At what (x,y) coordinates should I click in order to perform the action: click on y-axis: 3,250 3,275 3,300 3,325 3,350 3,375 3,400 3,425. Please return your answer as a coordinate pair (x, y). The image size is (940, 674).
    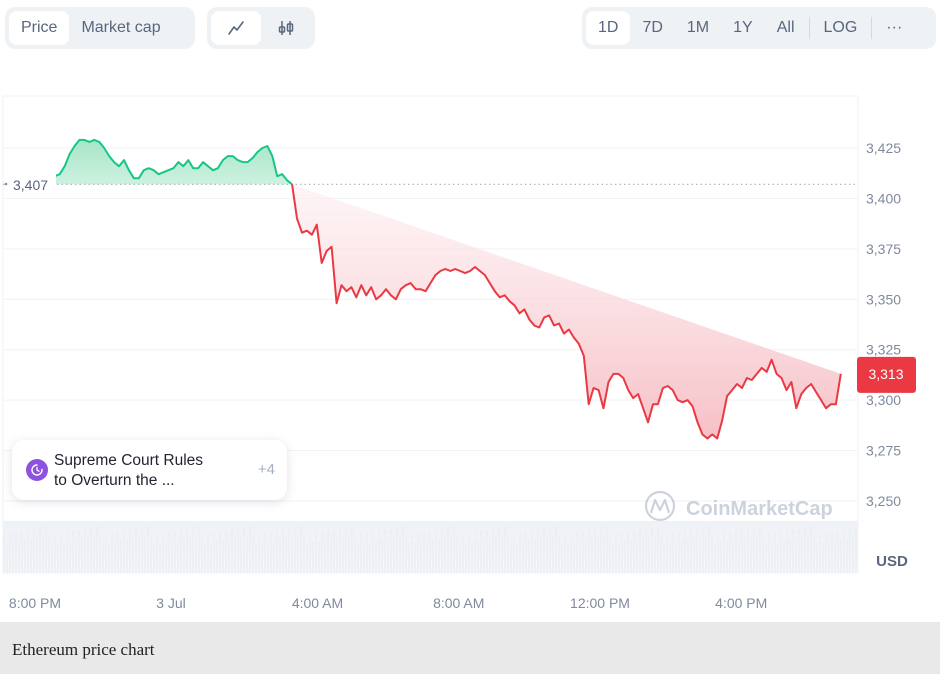
    Looking at the image, I should click on (883, 324).